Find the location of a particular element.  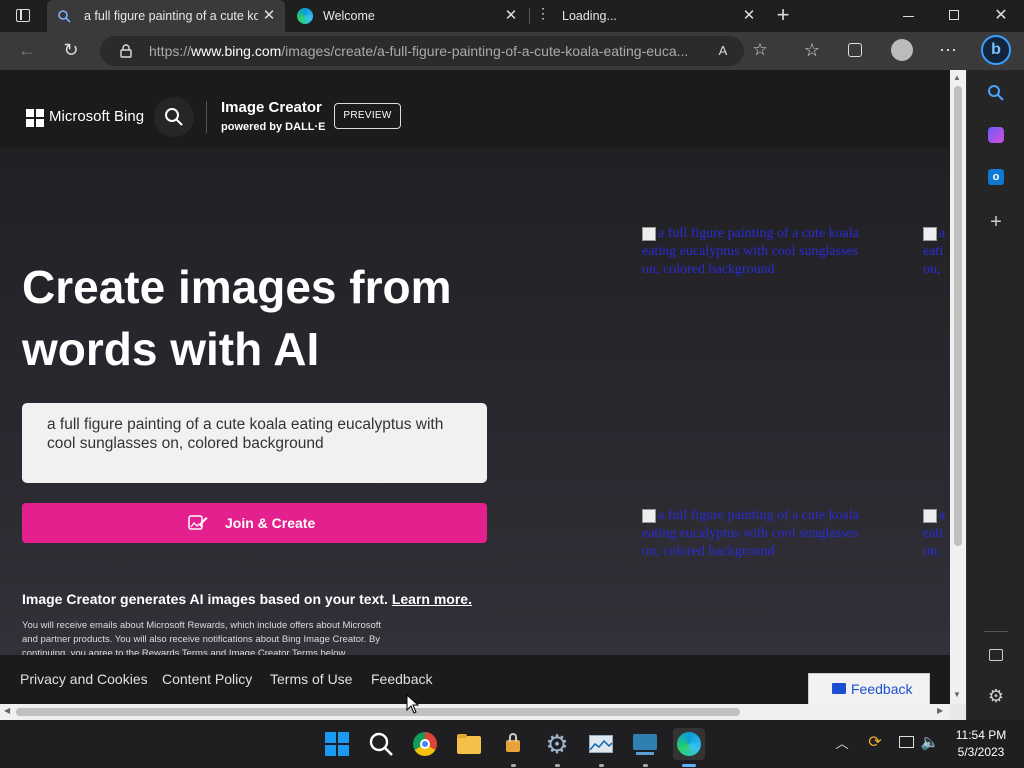

close-window-icon: ✕ is located at coordinates (1001, 16).